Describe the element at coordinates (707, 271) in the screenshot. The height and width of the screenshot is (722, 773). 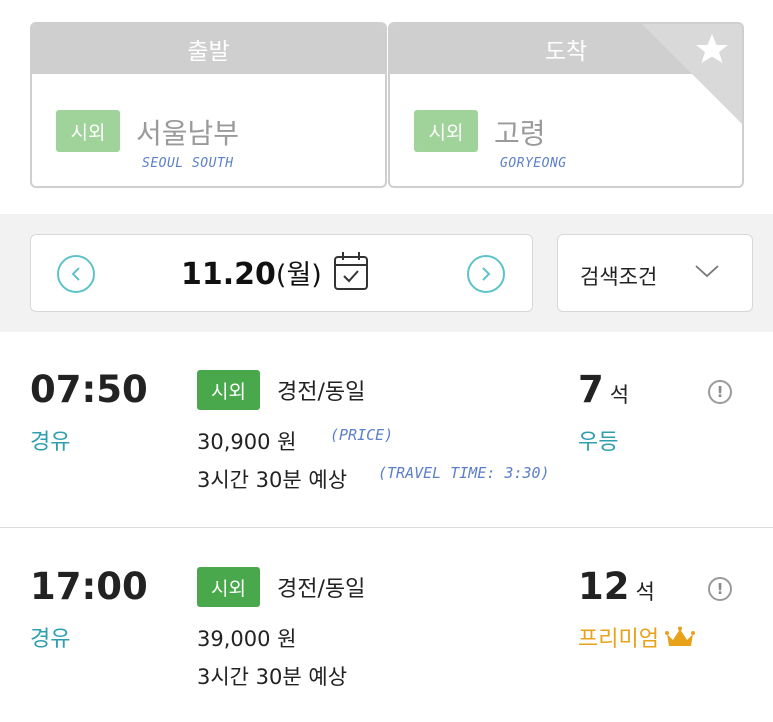
I see `chevron-down-icon` at that location.